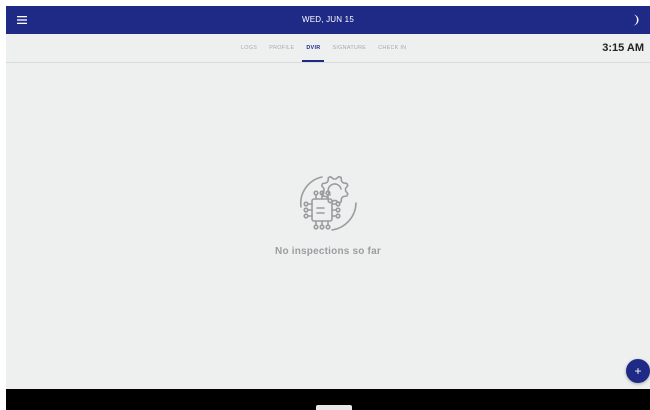 This screenshot has height=410, width=650. I want to click on home-indicator, so click(334, 407).